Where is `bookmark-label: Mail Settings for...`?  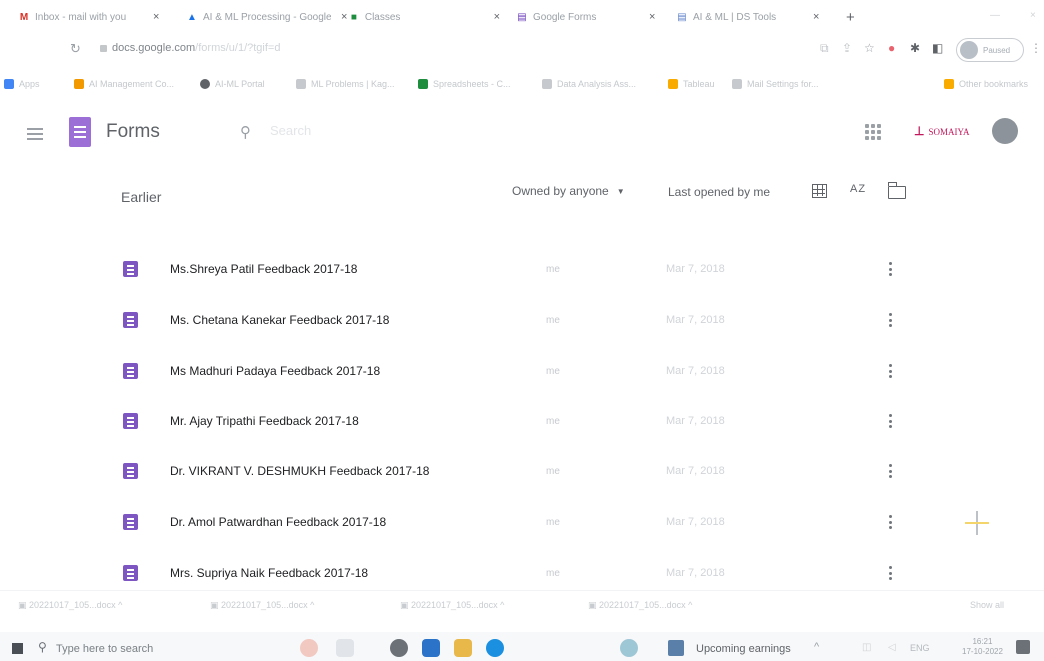 bookmark-label: Mail Settings for... is located at coordinates (783, 84).